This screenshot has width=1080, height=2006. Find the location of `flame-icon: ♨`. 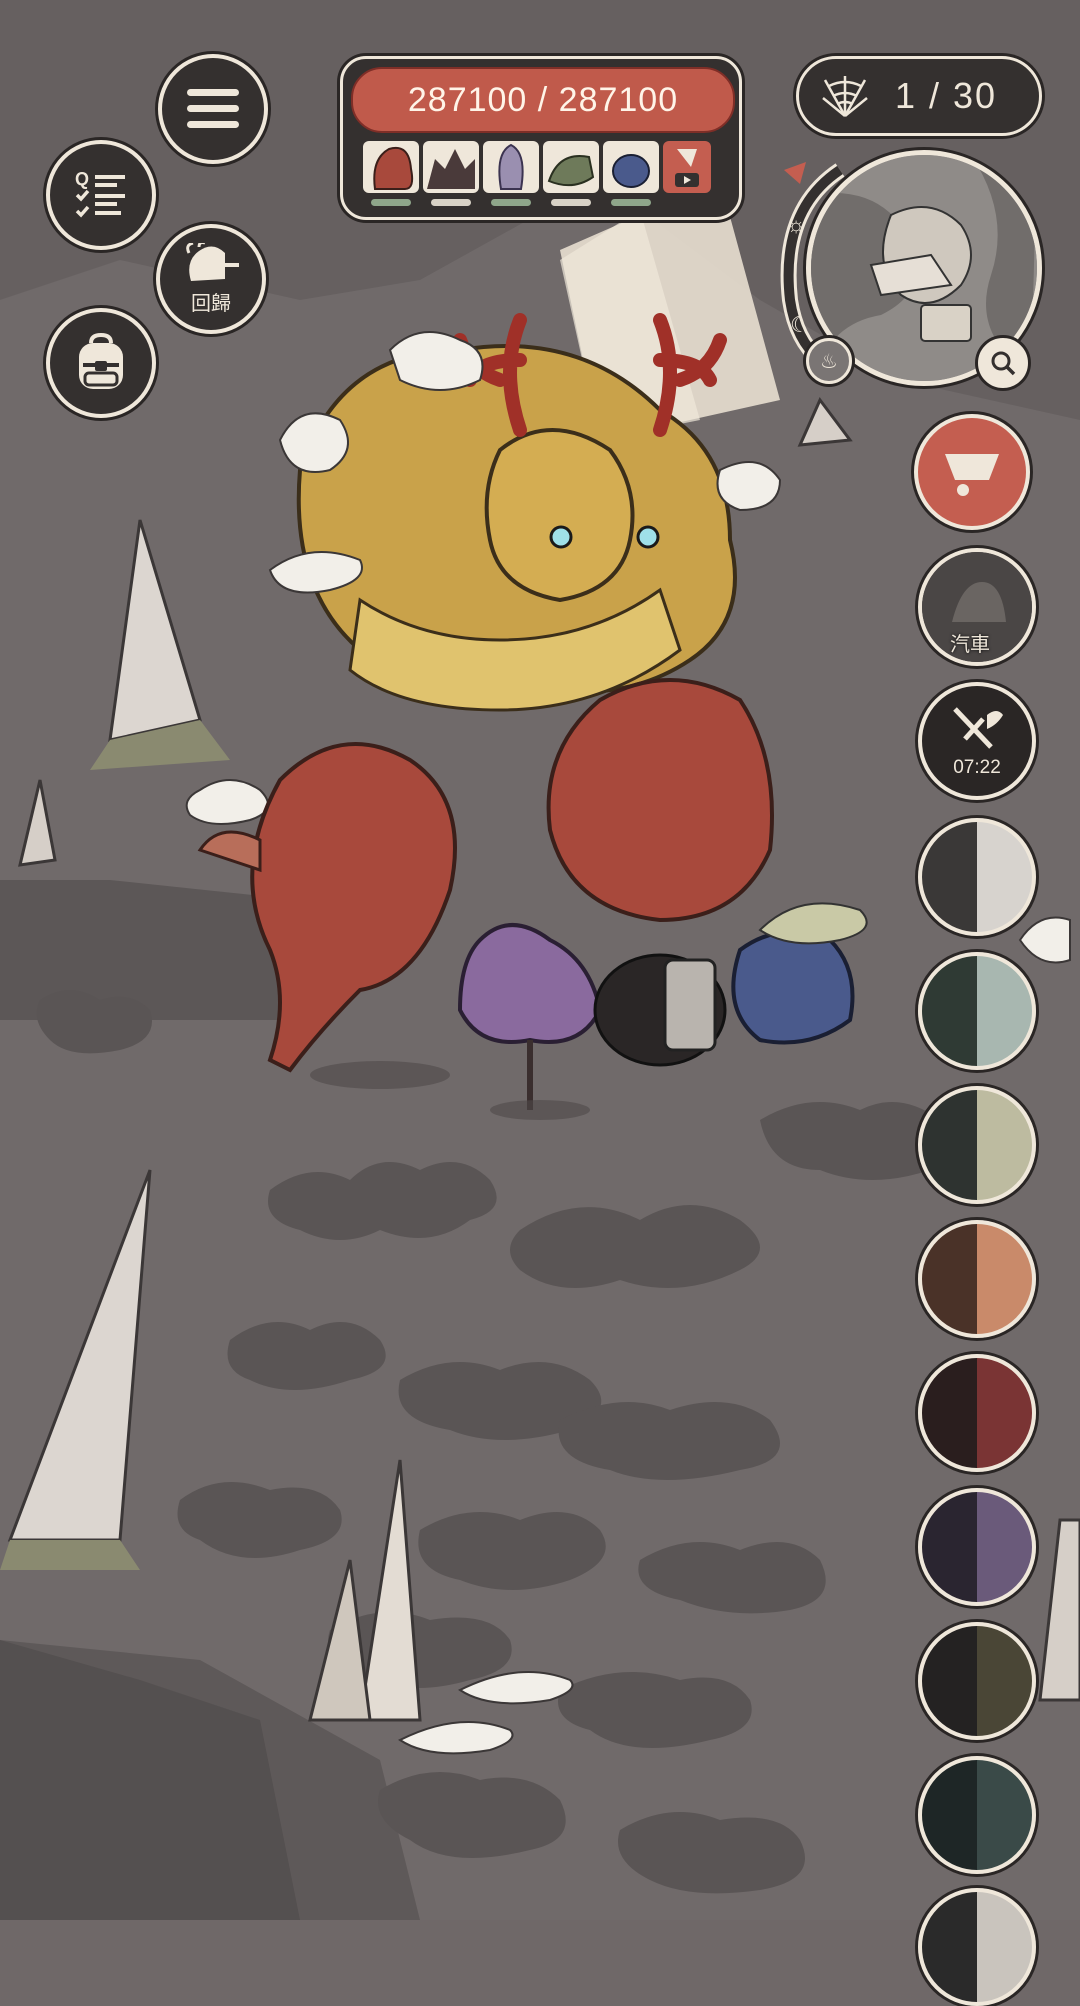

flame-icon: ♨ is located at coordinates (829, 361).